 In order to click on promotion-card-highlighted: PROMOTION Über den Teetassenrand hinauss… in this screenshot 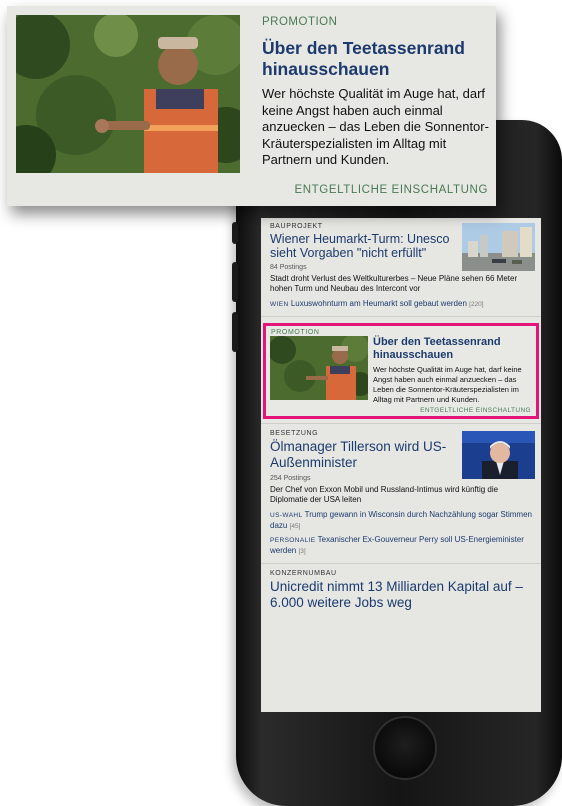, I will do `click(401, 371)`.